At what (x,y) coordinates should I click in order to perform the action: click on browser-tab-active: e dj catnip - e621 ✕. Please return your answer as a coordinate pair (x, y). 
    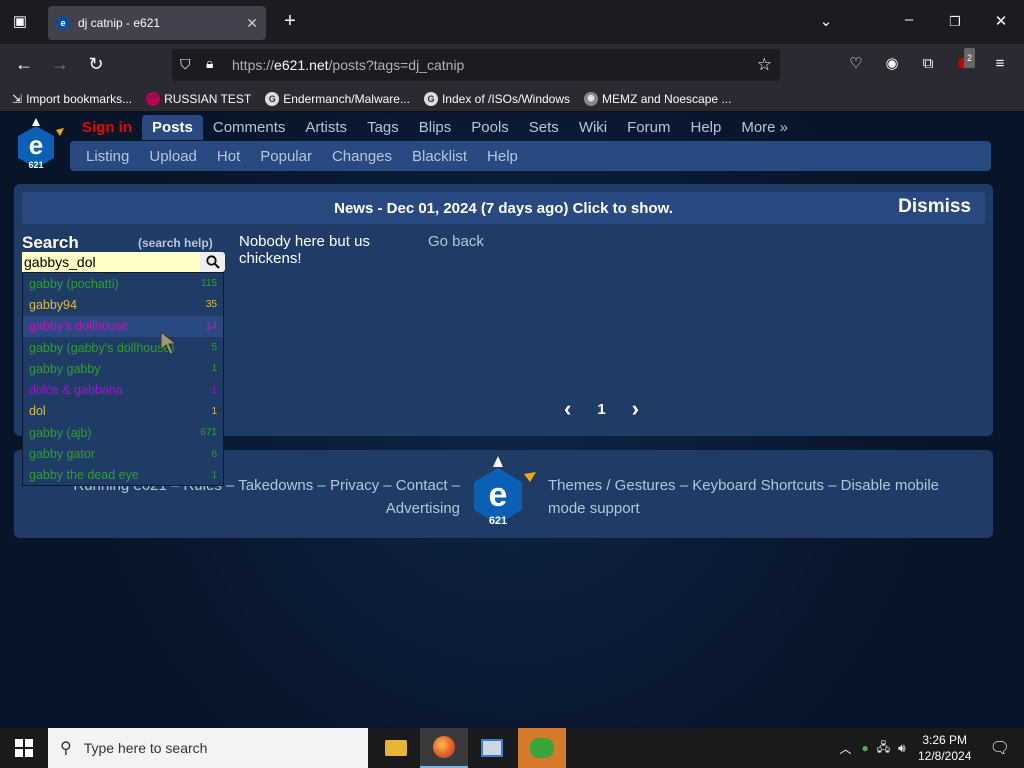
    Looking at the image, I should click on (157, 23).